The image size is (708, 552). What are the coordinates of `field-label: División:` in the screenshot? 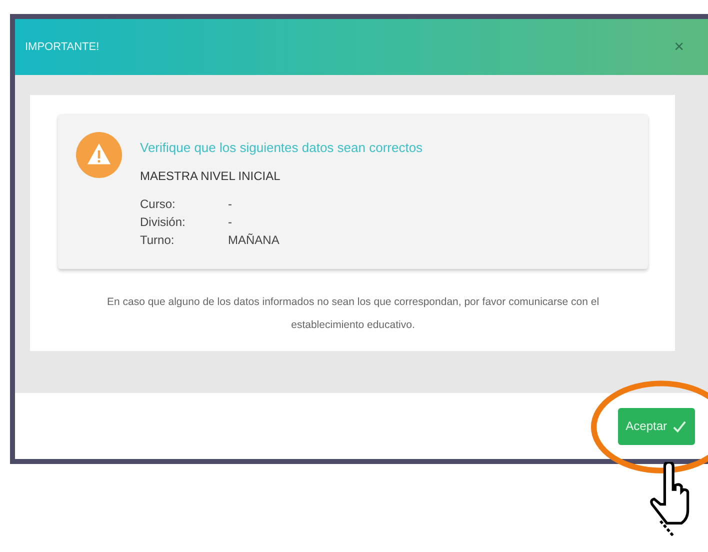 It's located at (163, 222).